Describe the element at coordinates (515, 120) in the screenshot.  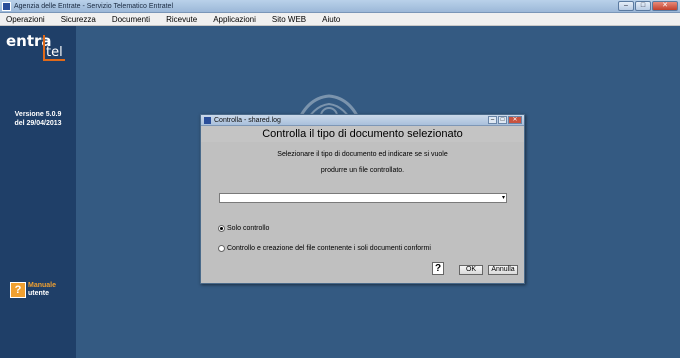
I see `dialog-close-button: ✕` at that location.